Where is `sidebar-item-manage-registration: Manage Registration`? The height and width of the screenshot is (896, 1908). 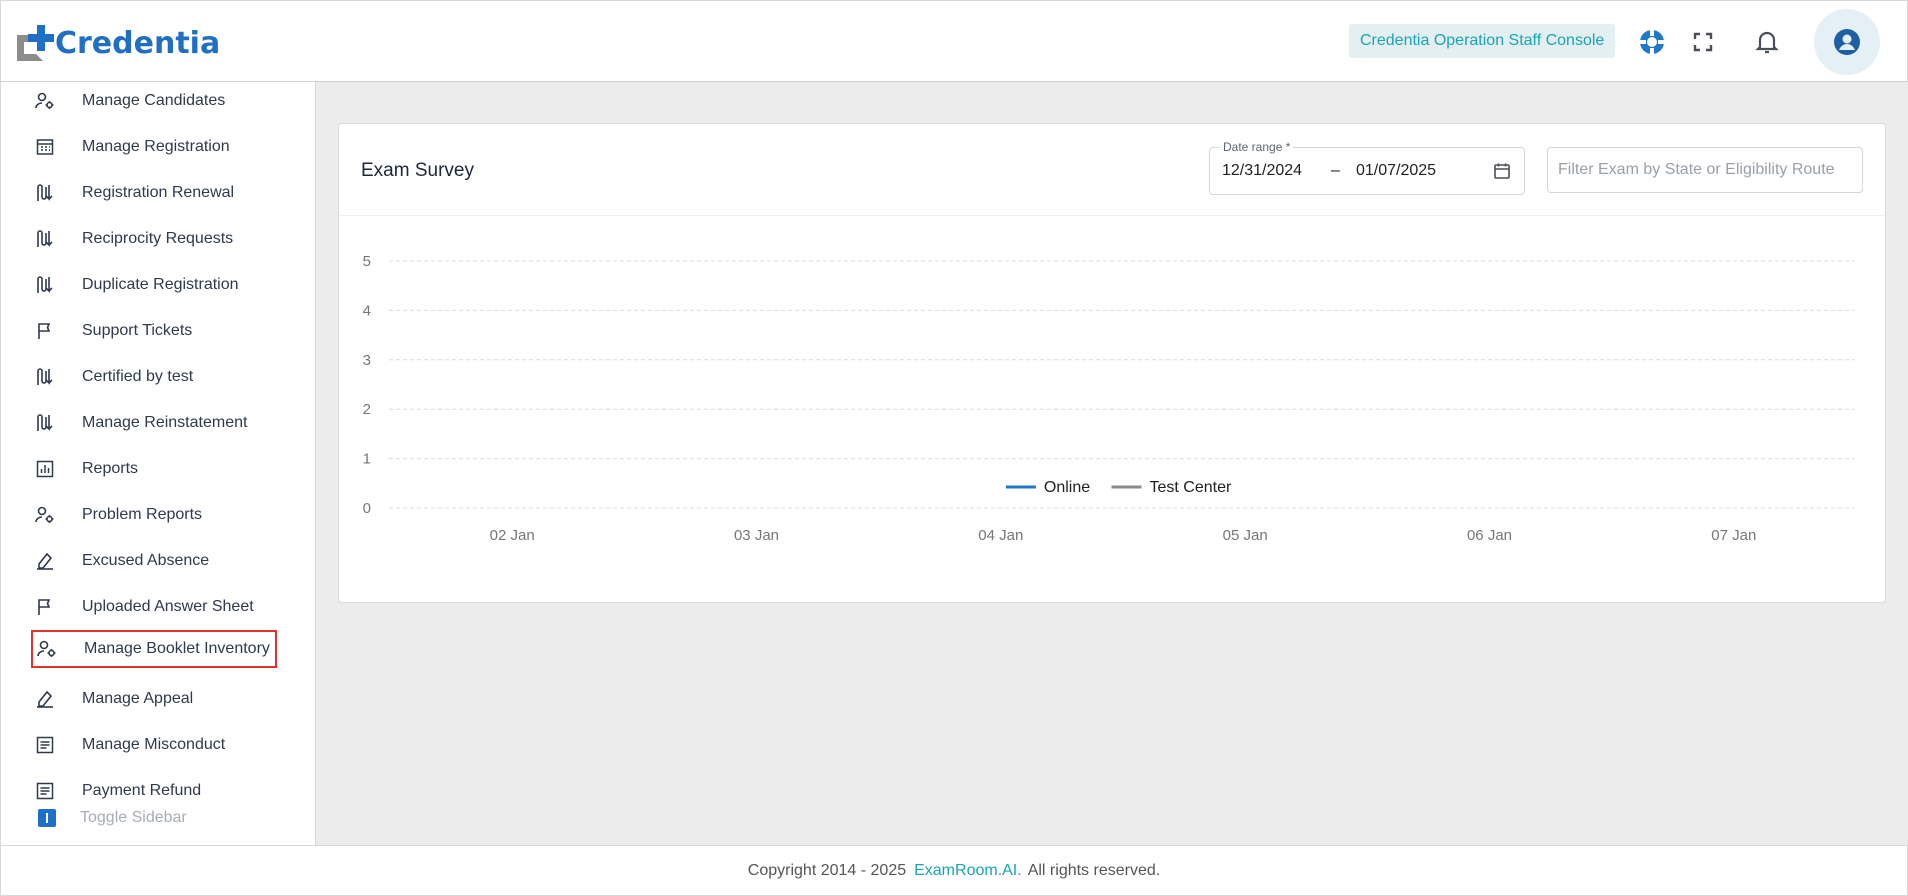 sidebar-item-manage-registration: Manage Registration is located at coordinates (132, 147).